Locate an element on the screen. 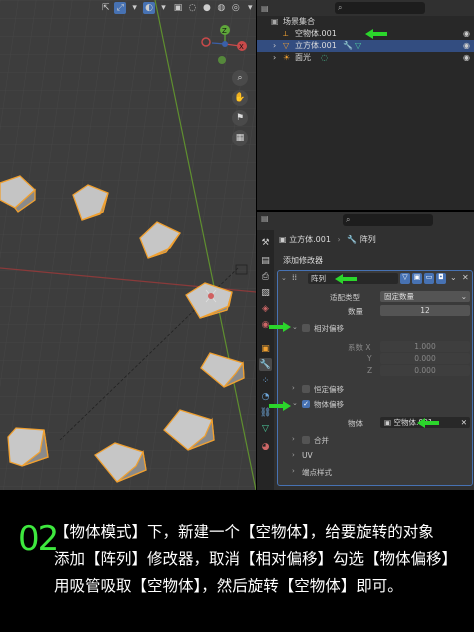 The width and height of the screenshot is (474, 632). caption-line-2: 添加【阵列】修改器，取消【相对偏移】勾选【物体偏移】 is located at coordinates (256, 559).